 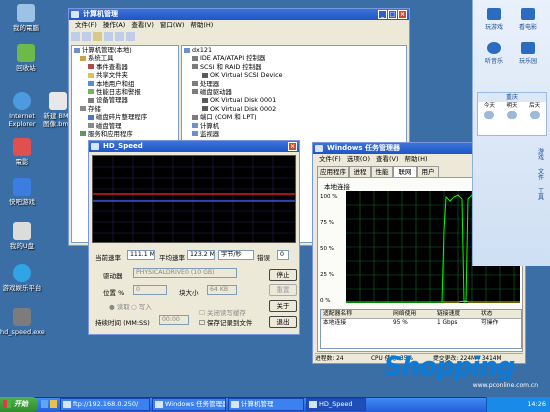 I want to click on device-item-disk-0002: OK Virtual Disk 0002, so click(x=294, y=109).